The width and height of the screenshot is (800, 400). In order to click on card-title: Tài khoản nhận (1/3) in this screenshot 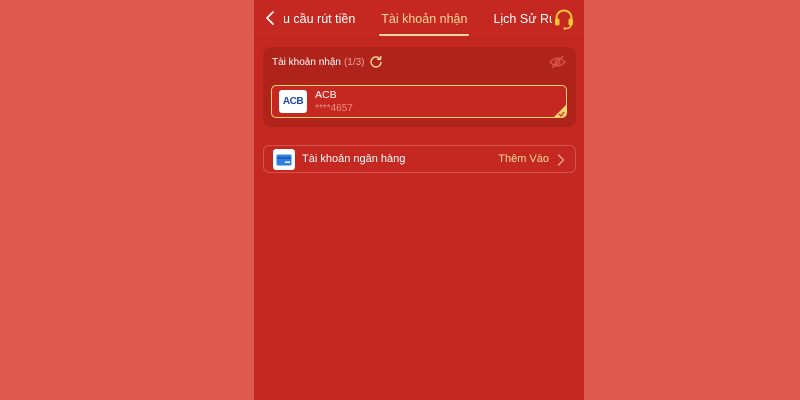, I will do `click(318, 62)`.